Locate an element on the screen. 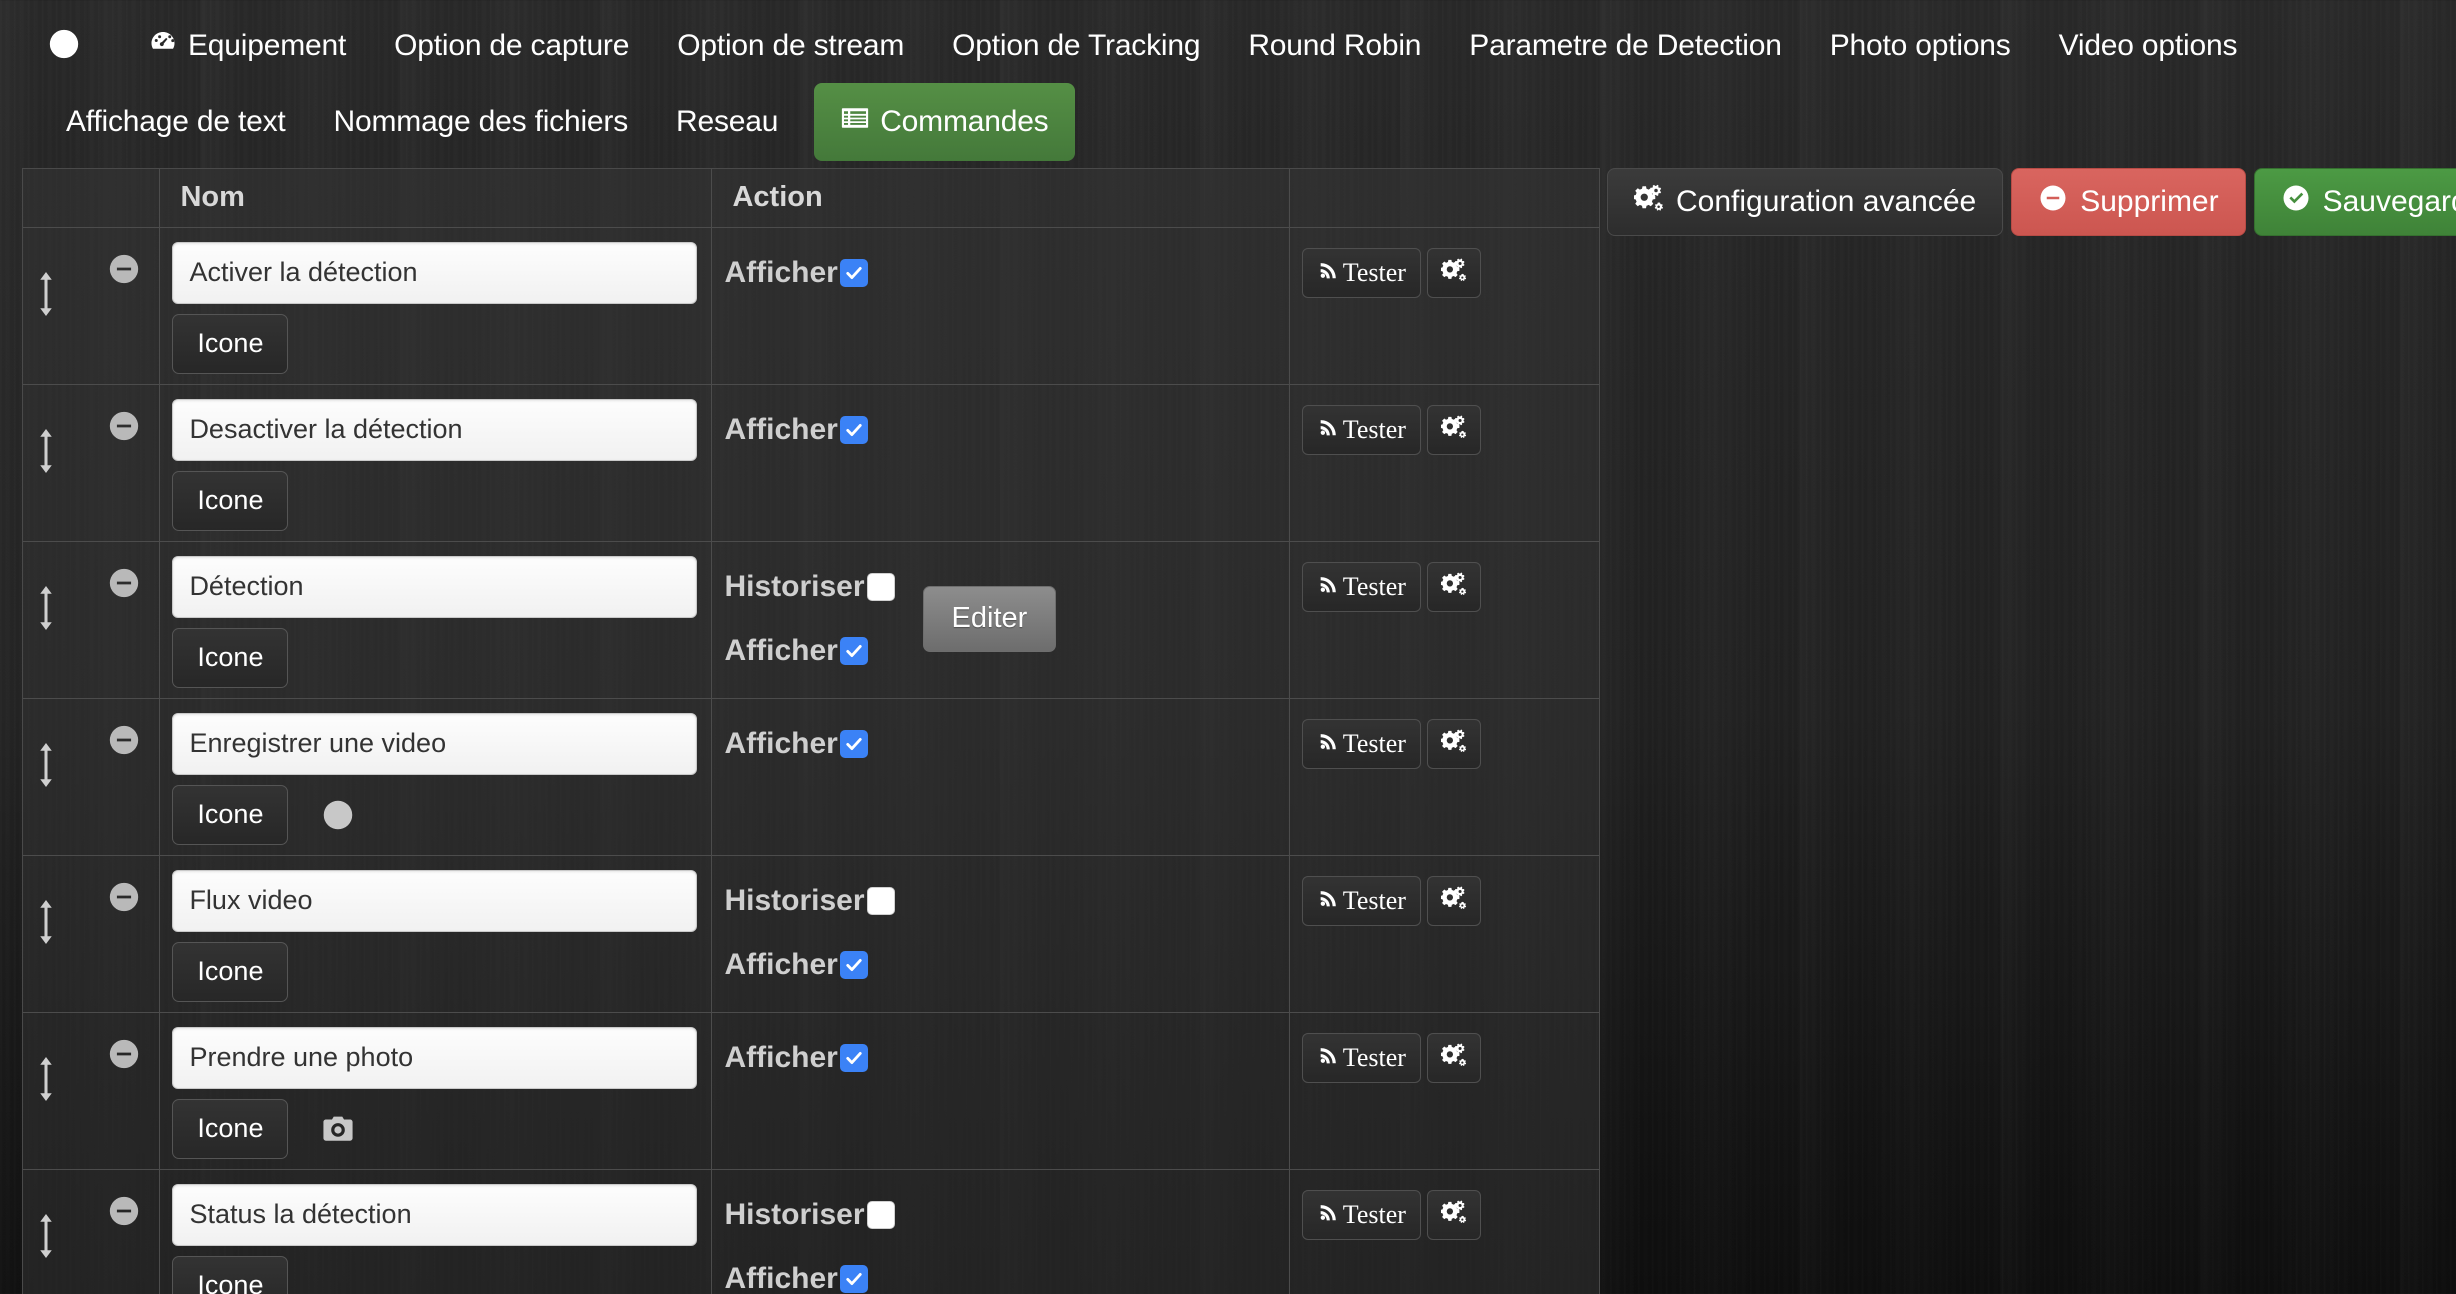 This screenshot has height=1294, width=2456. nav-item-option-de-stream: Option de stream is located at coordinates (790, 46).